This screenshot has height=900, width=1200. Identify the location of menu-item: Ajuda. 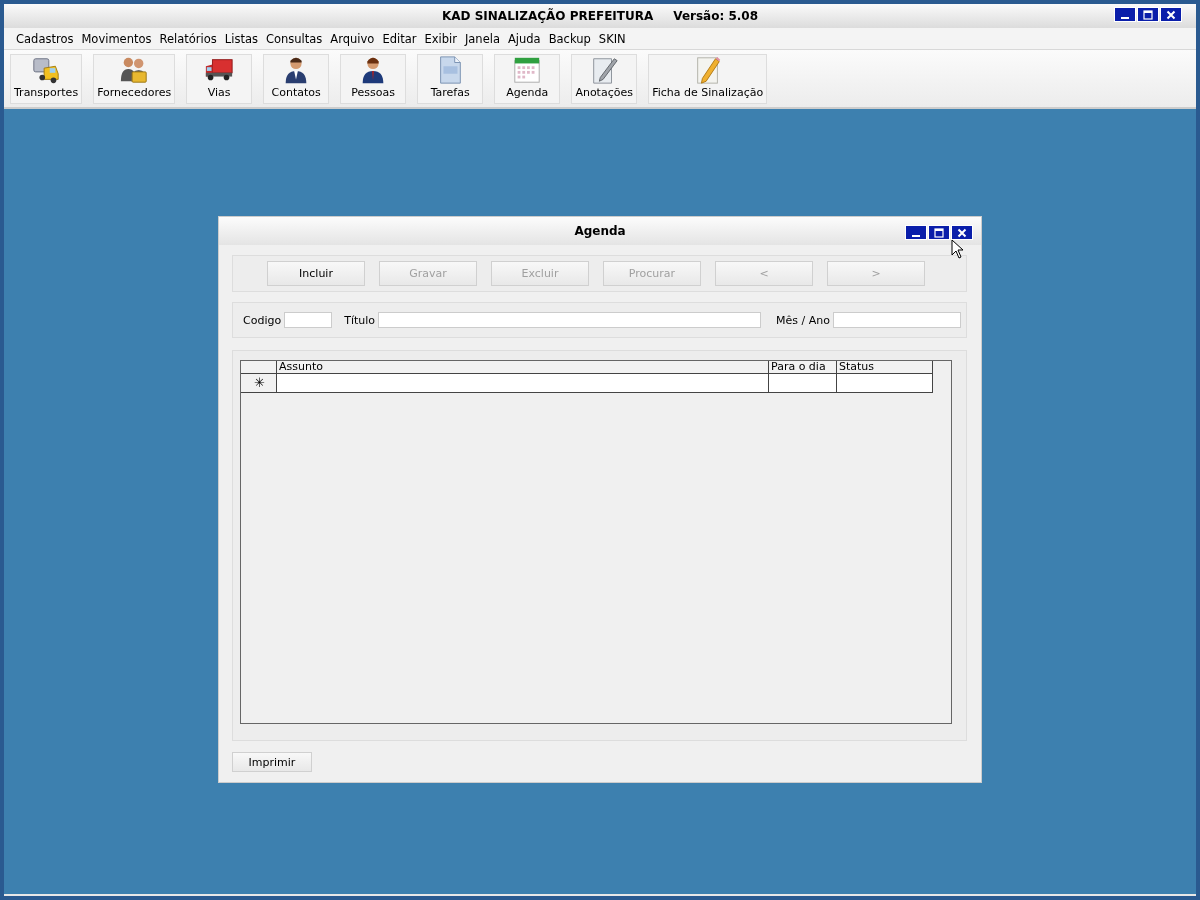
(524, 38).